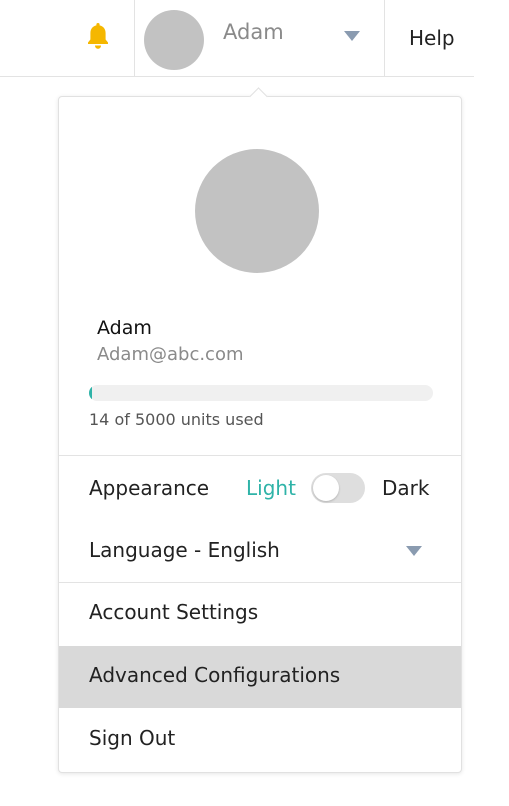  I want to click on sign-out-label: Sign Out, so click(132, 738).